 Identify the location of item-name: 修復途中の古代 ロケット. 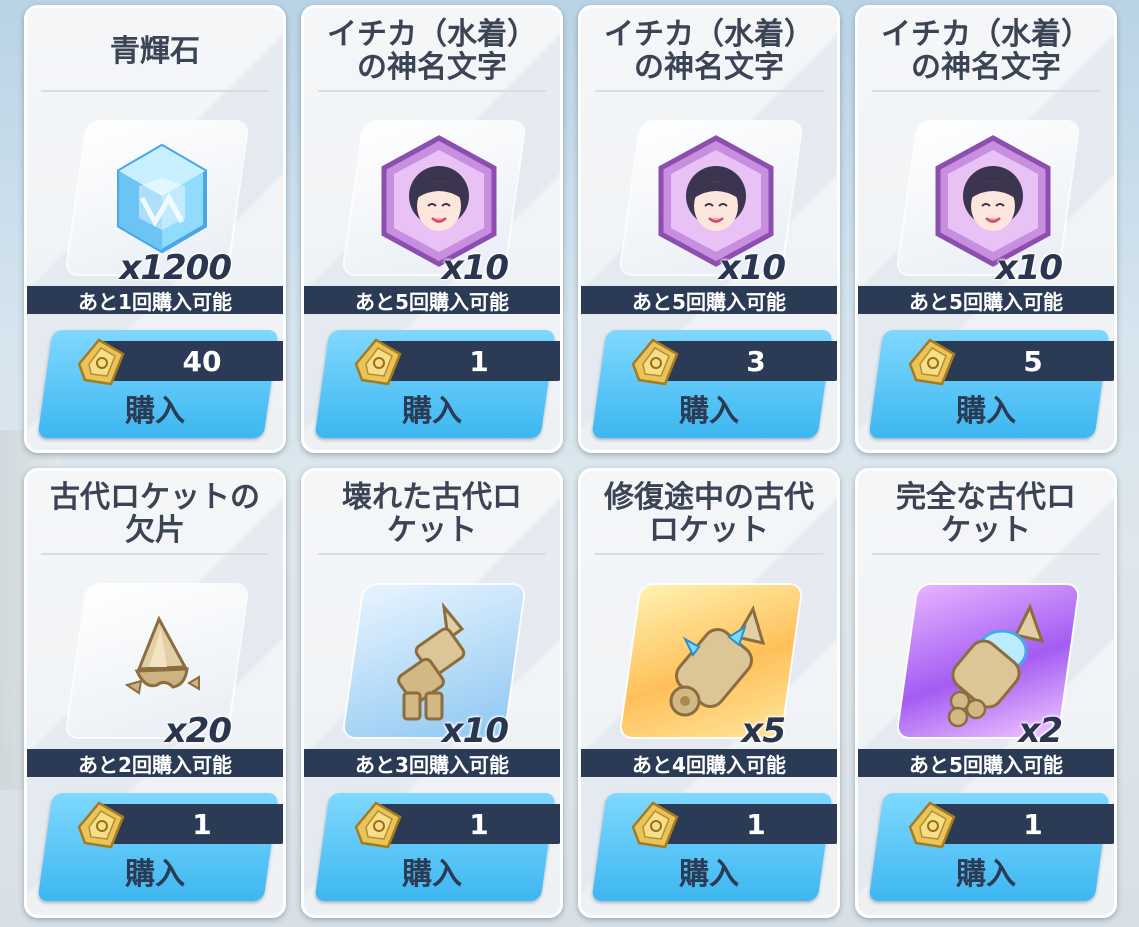
(709, 514).